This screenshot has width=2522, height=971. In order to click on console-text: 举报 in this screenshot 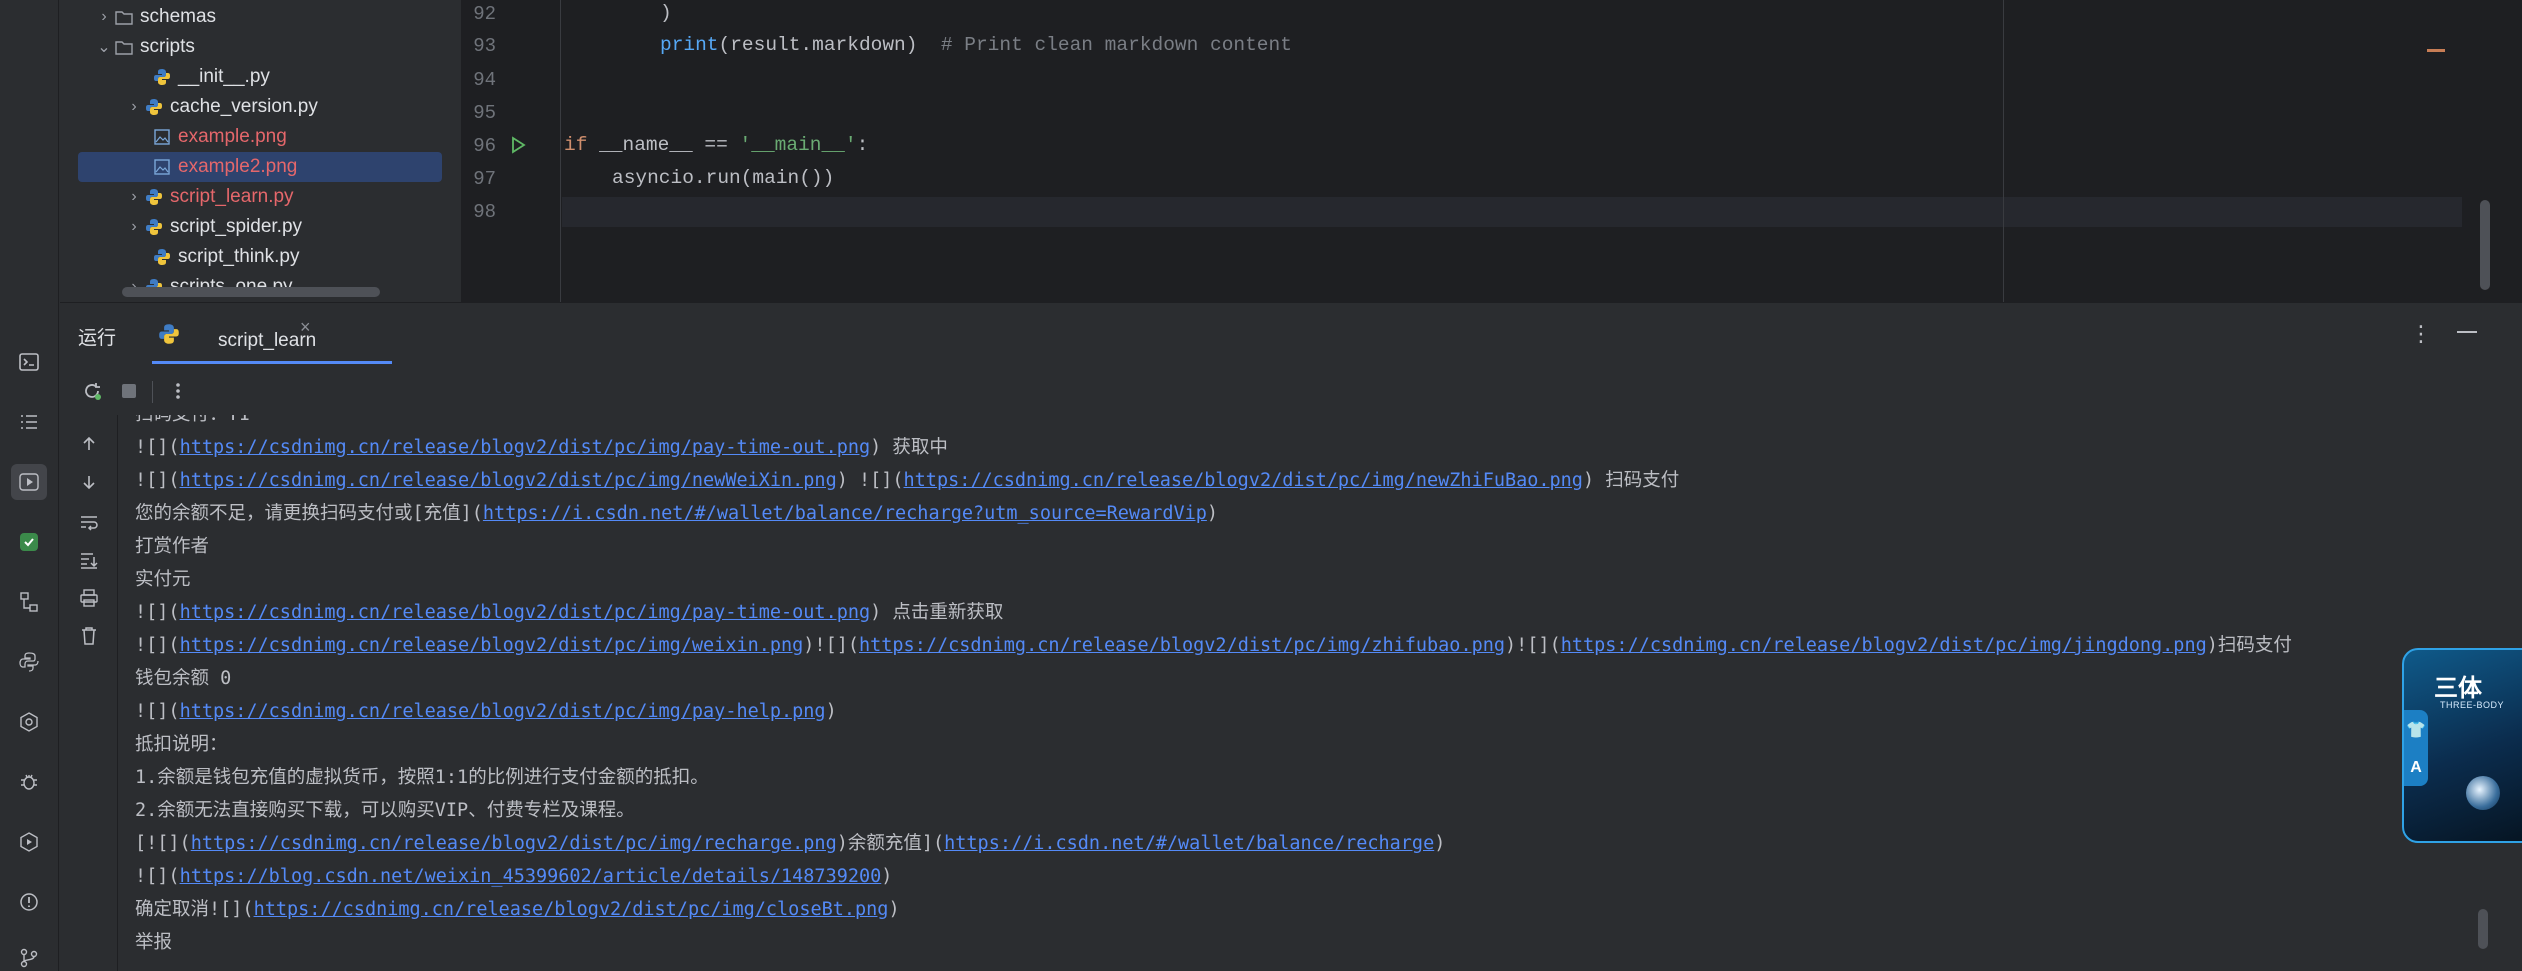, I will do `click(154, 942)`.